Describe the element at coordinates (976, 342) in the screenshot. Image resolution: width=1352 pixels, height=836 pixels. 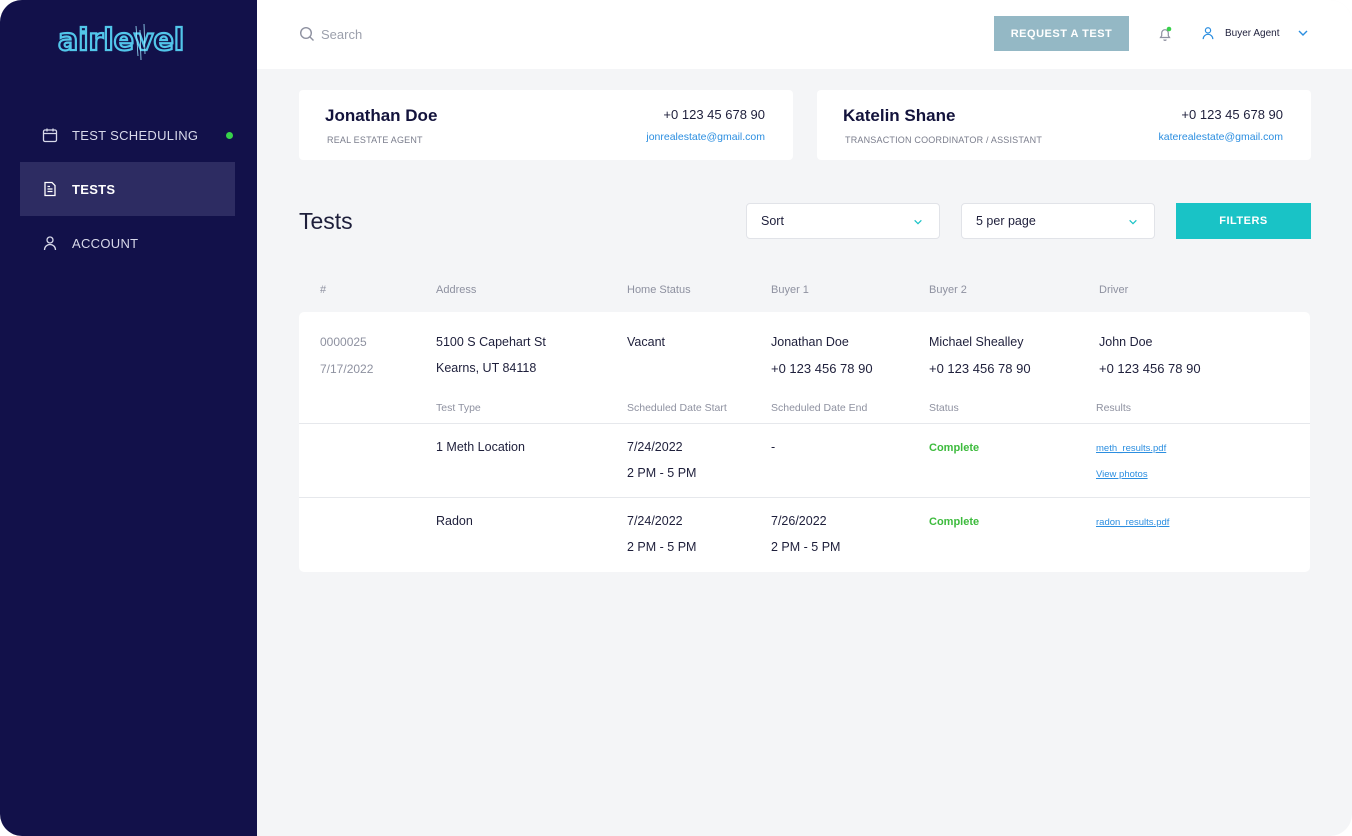
I see `buyer2-name: Michael Shealley` at that location.